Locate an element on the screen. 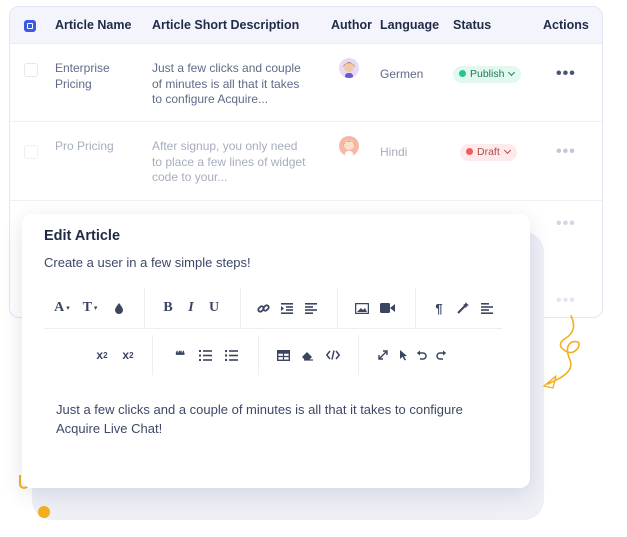 This screenshot has width=627, height=537. row-divider is located at coordinates (306, 200).